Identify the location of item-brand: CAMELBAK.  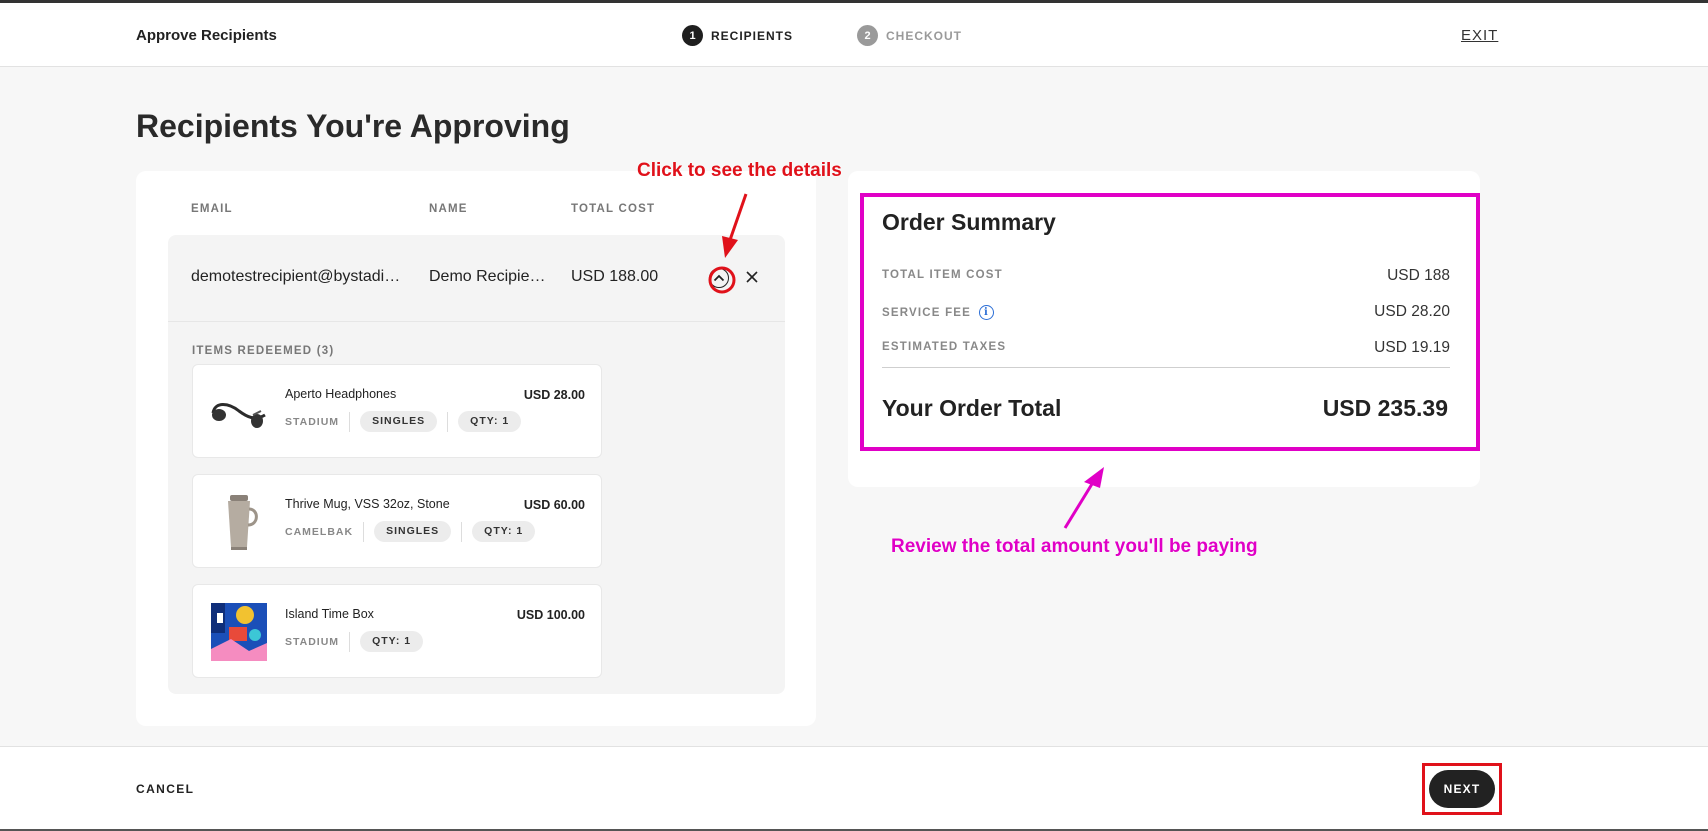
(325, 531).